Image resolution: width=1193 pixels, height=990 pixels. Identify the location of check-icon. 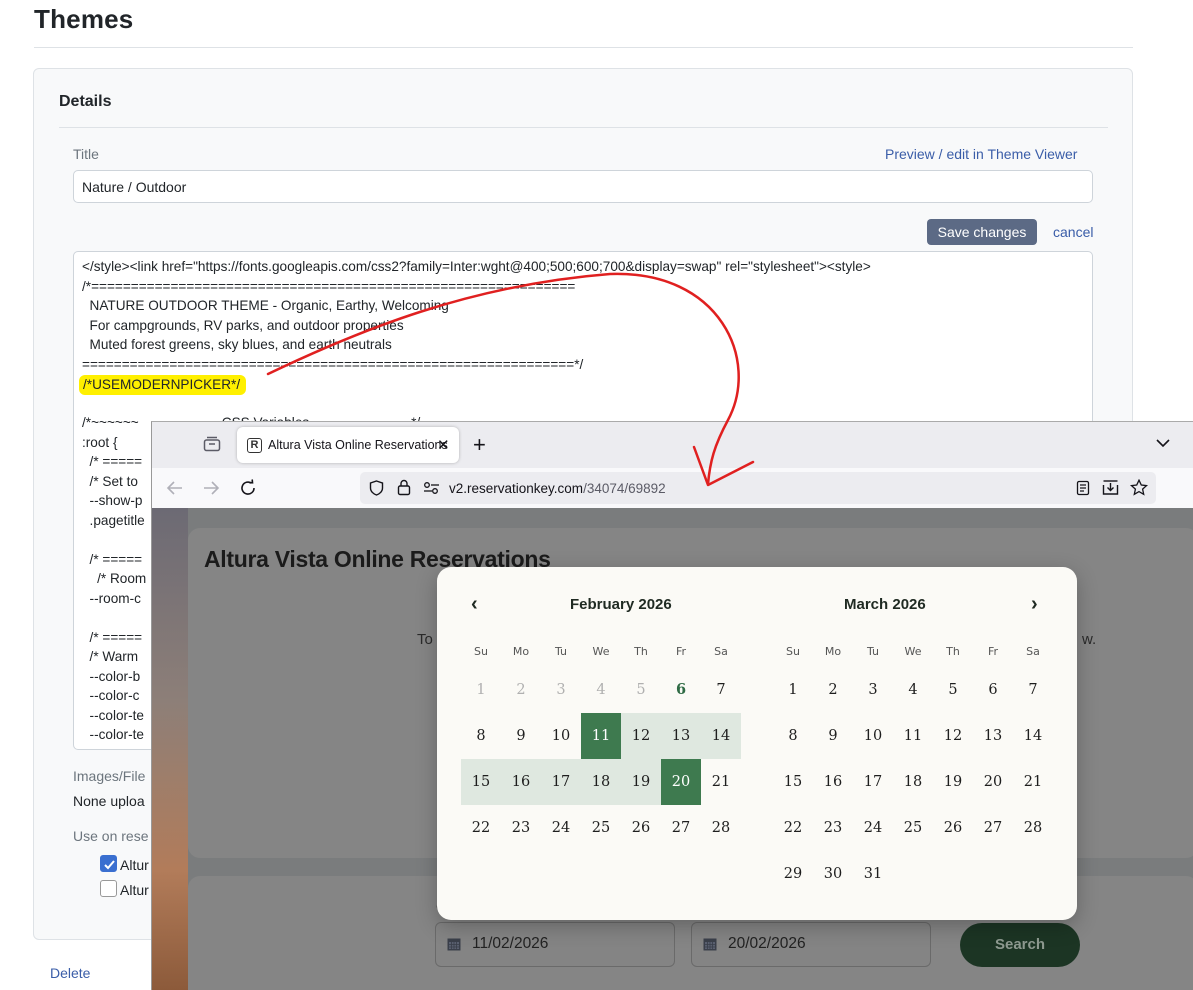
(109, 865).